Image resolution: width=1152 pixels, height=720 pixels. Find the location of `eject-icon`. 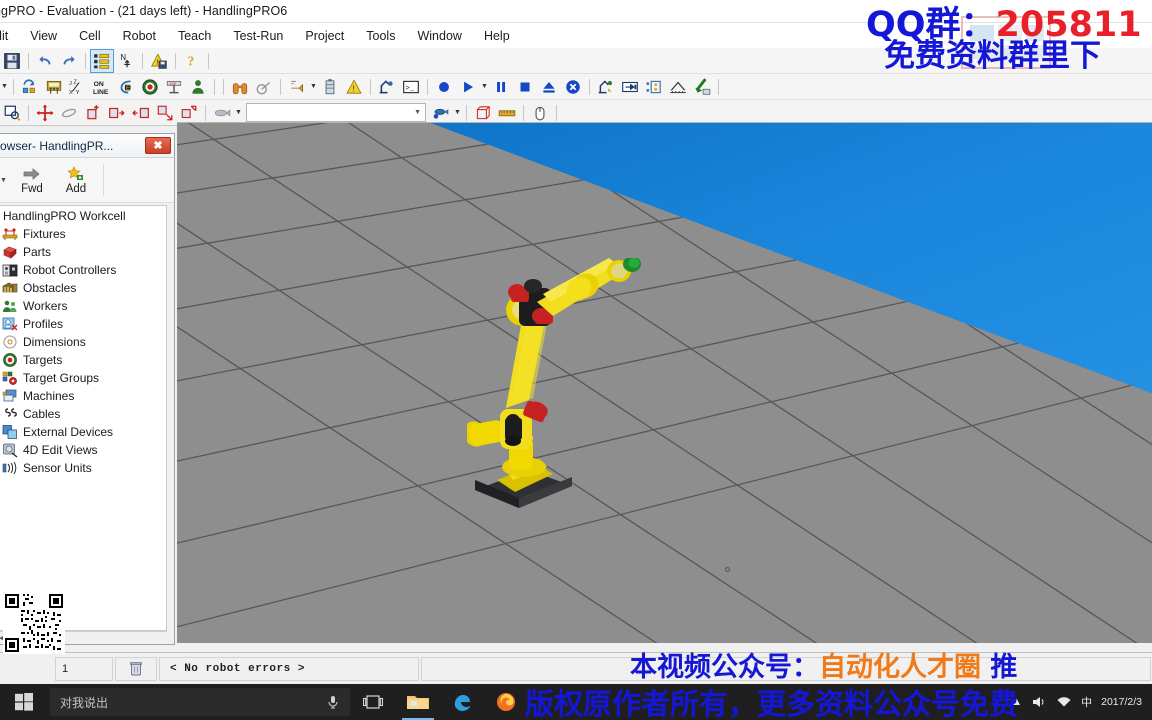

eject-icon is located at coordinates (549, 87).